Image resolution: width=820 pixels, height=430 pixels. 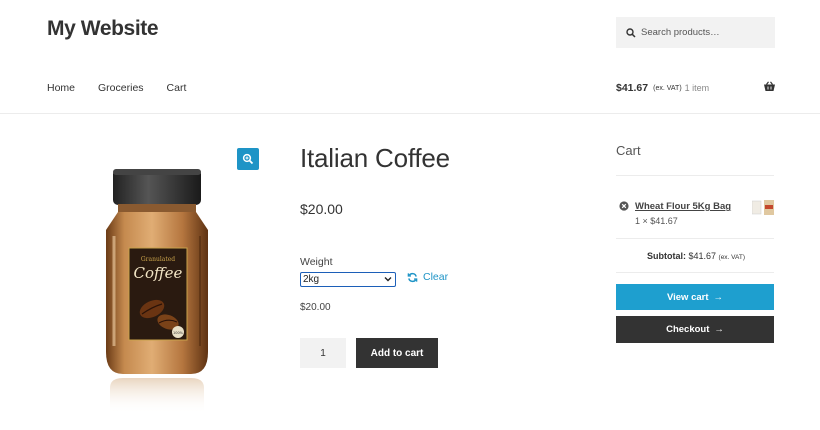 I want to click on checkout-button: Checkout →, so click(x=695, y=329).